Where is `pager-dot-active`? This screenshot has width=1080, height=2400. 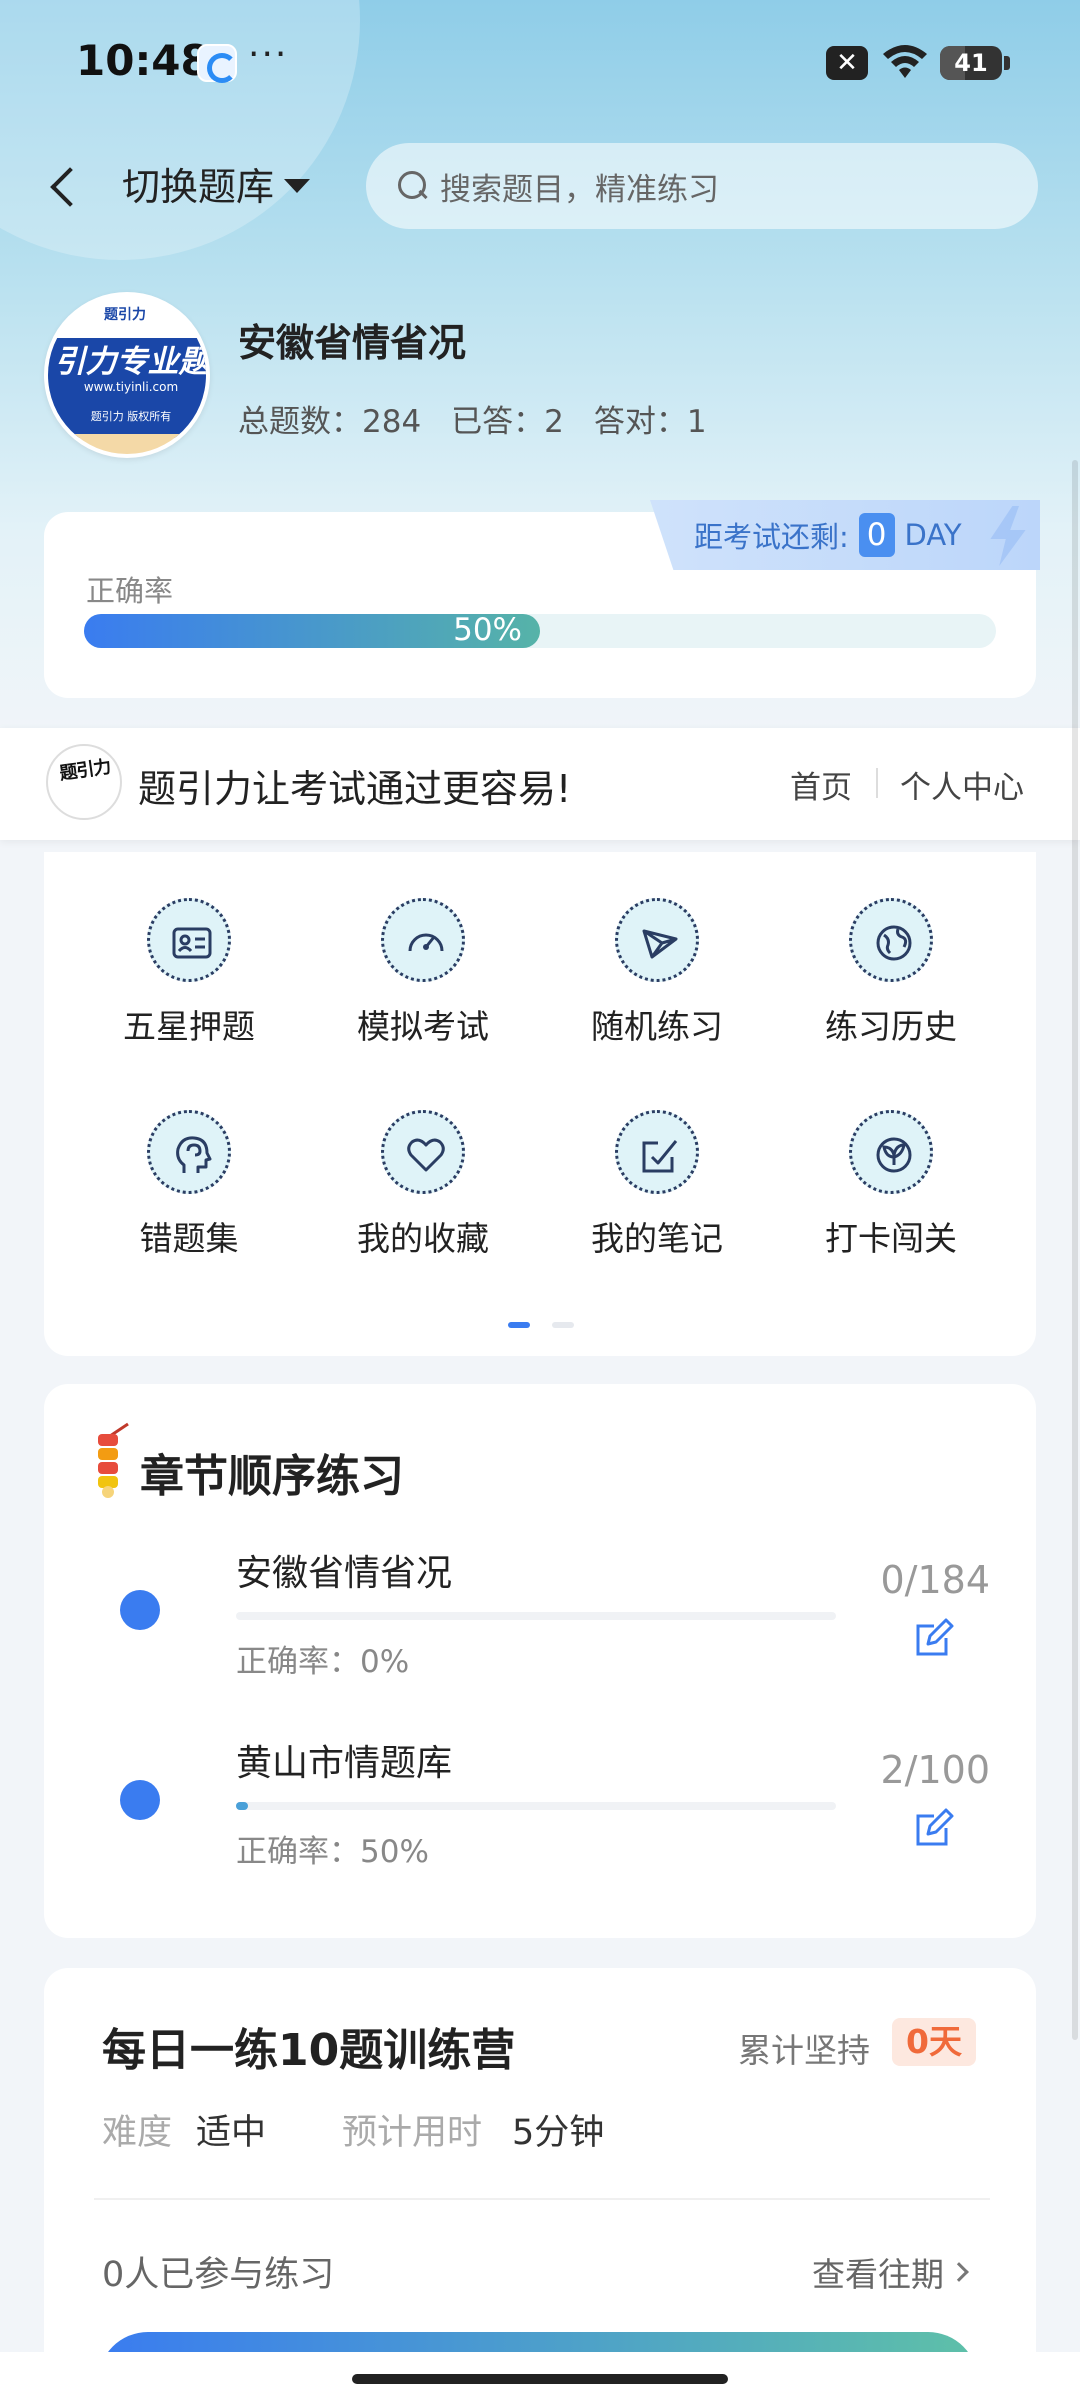 pager-dot-active is located at coordinates (519, 1325).